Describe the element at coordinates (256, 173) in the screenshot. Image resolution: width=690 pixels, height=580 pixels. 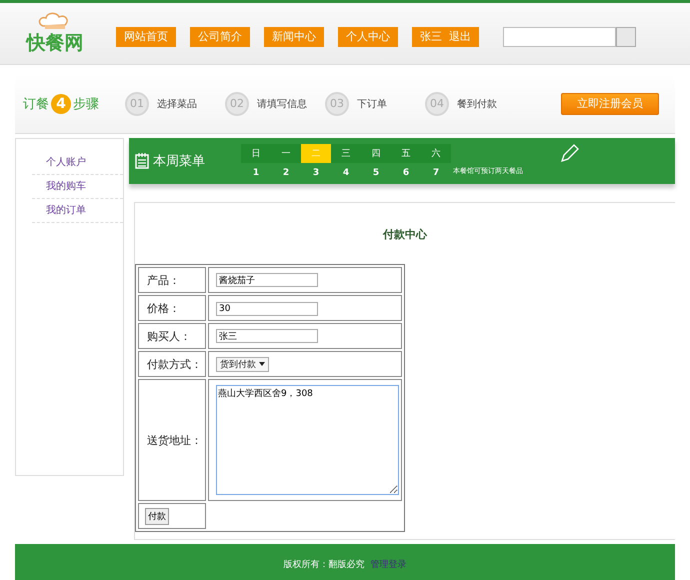
I see `day-date: 1` at that location.